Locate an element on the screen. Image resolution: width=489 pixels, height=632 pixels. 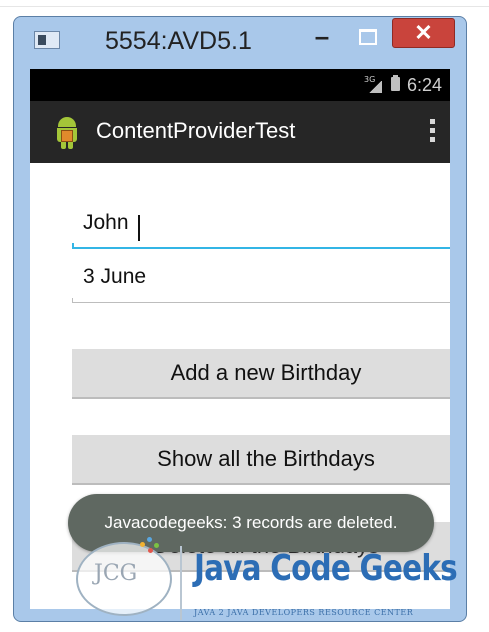
jcg-initials: JCG is located at coordinates (116, 573).